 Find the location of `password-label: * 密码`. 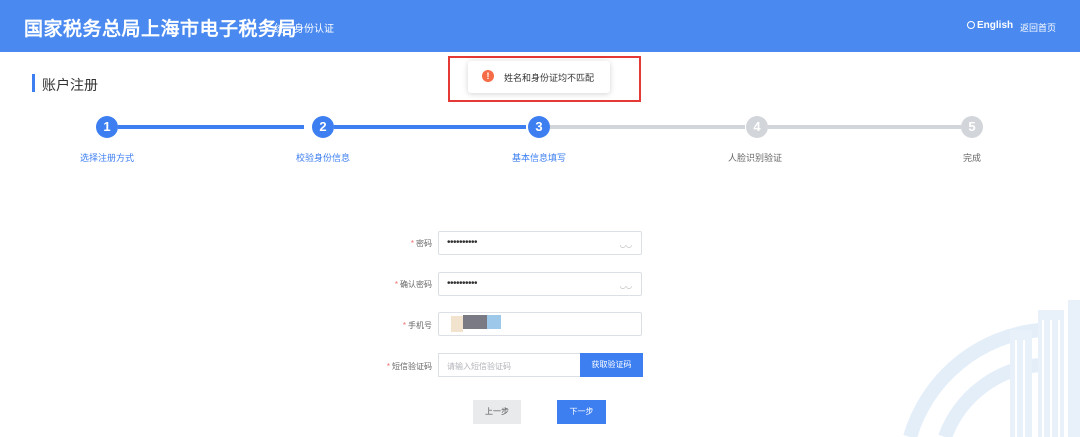

password-label: * 密码 is located at coordinates (421, 243).